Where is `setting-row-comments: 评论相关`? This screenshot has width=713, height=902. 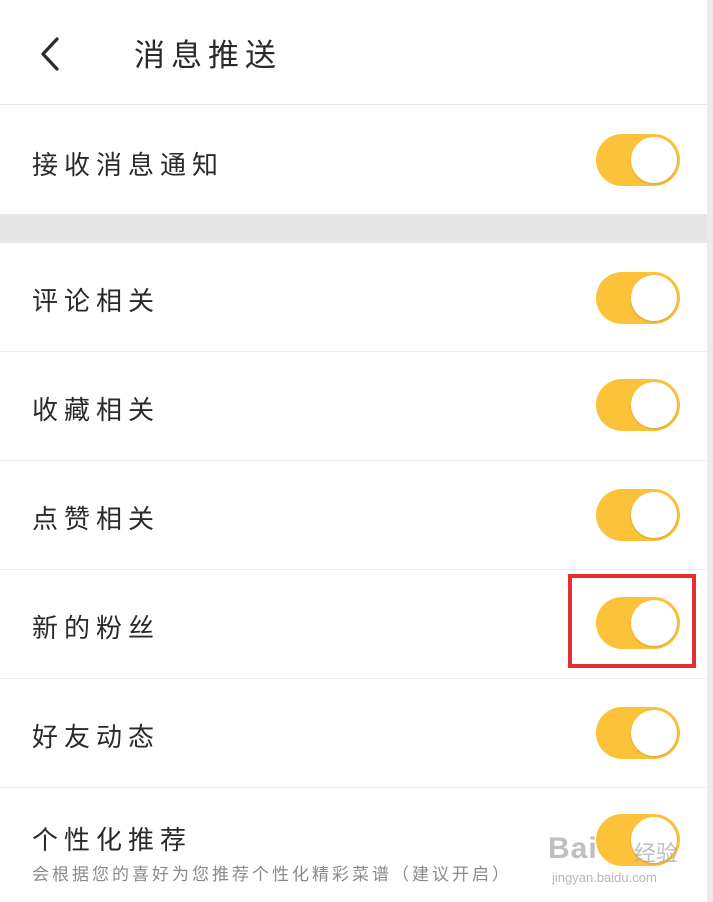
setting-row-comments: 评论相关 is located at coordinates (353, 297).